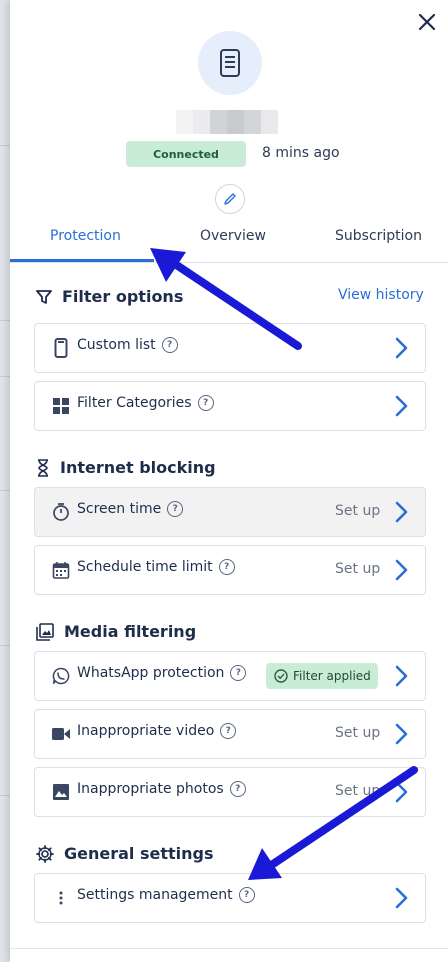 This screenshot has height=962, width=448. I want to click on tab-protection: Protection, so click(85, 236).